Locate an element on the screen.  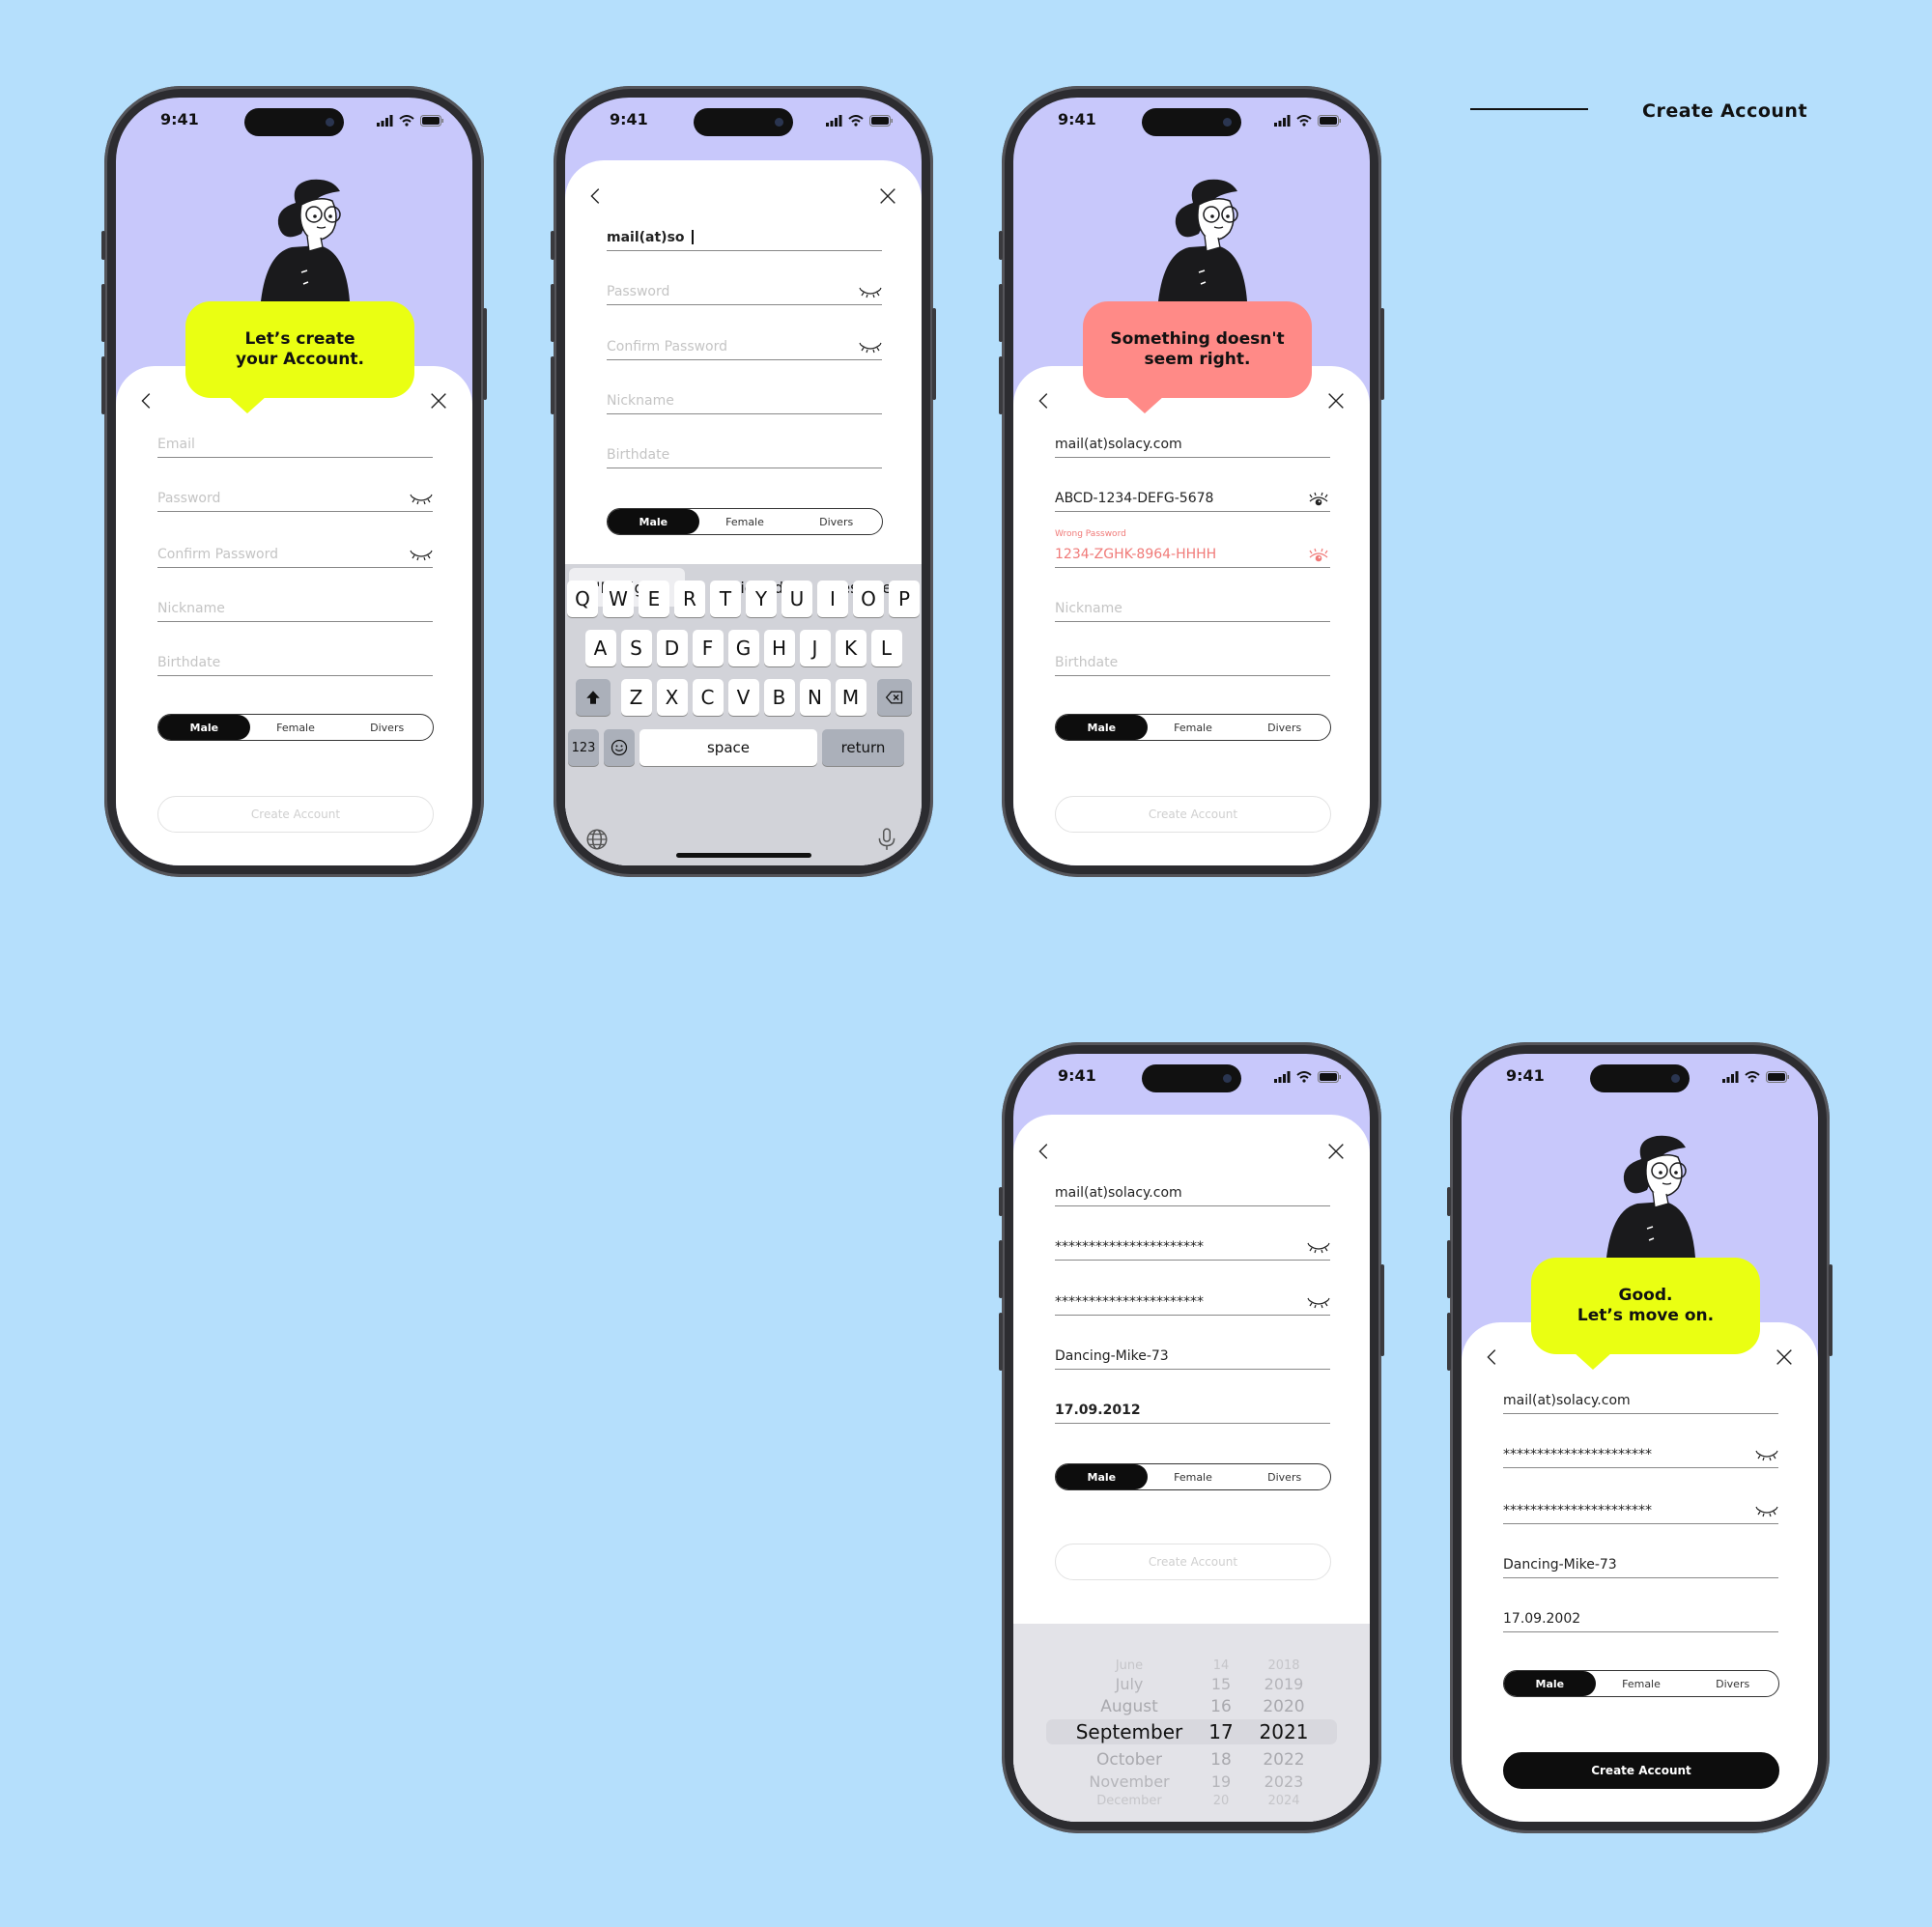
key-k: K is located at coordinates (851, 648).